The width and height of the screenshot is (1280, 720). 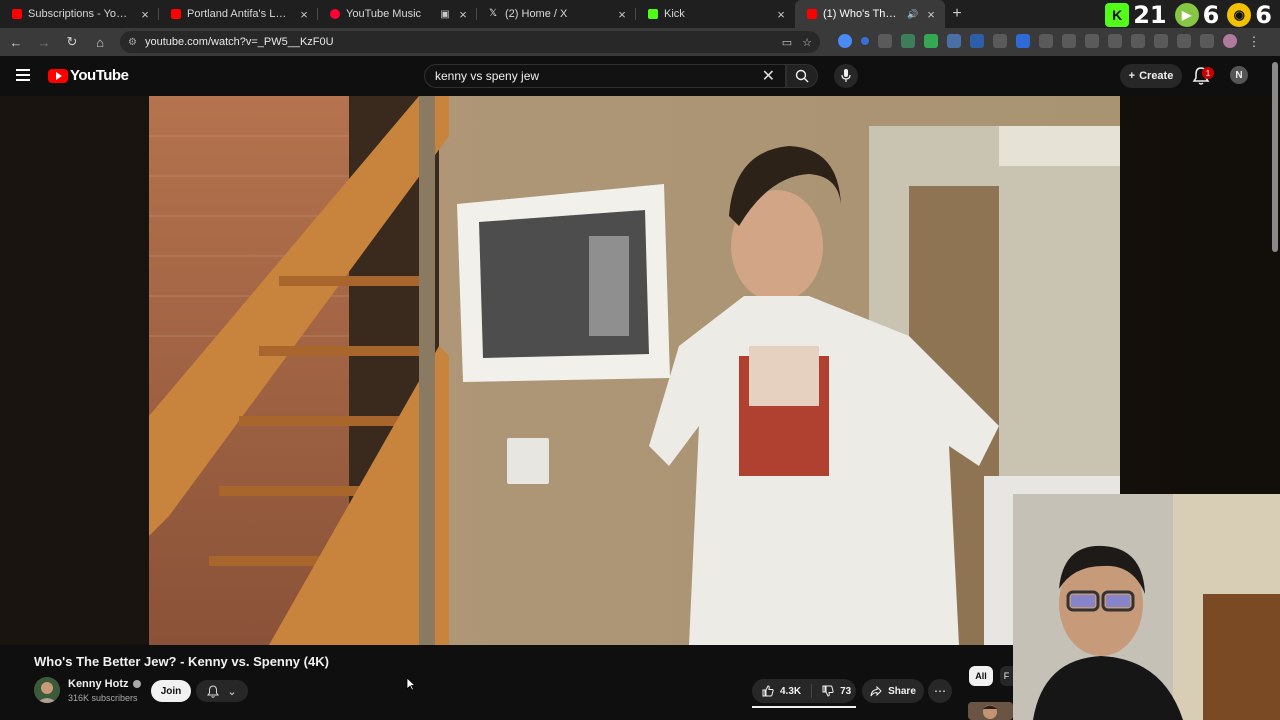 I want to click on kick-icon: K, so click(x=1117, y=15).